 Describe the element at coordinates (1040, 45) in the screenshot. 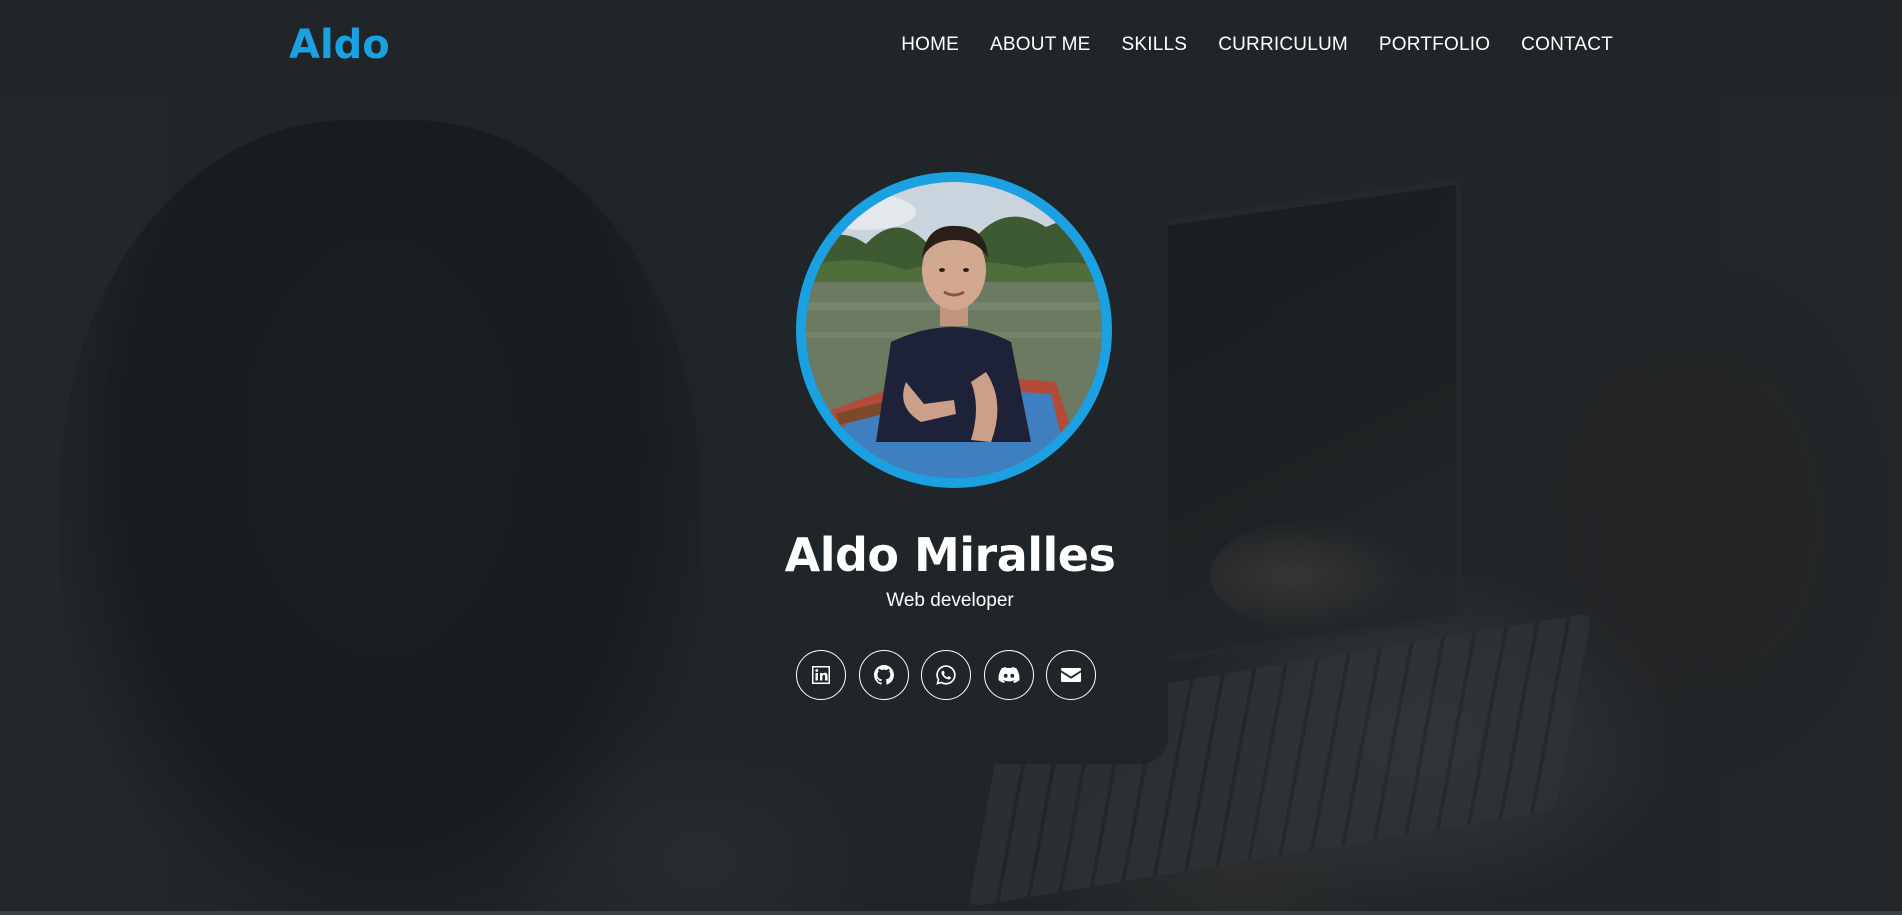

I see `nav-about-me: ABOUT ME` at that location.